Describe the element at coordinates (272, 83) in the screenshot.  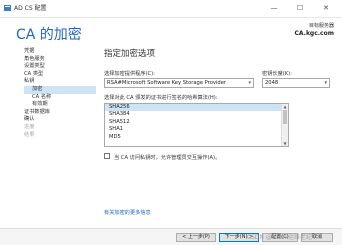
I see `key-length-value: 2048` at that location.